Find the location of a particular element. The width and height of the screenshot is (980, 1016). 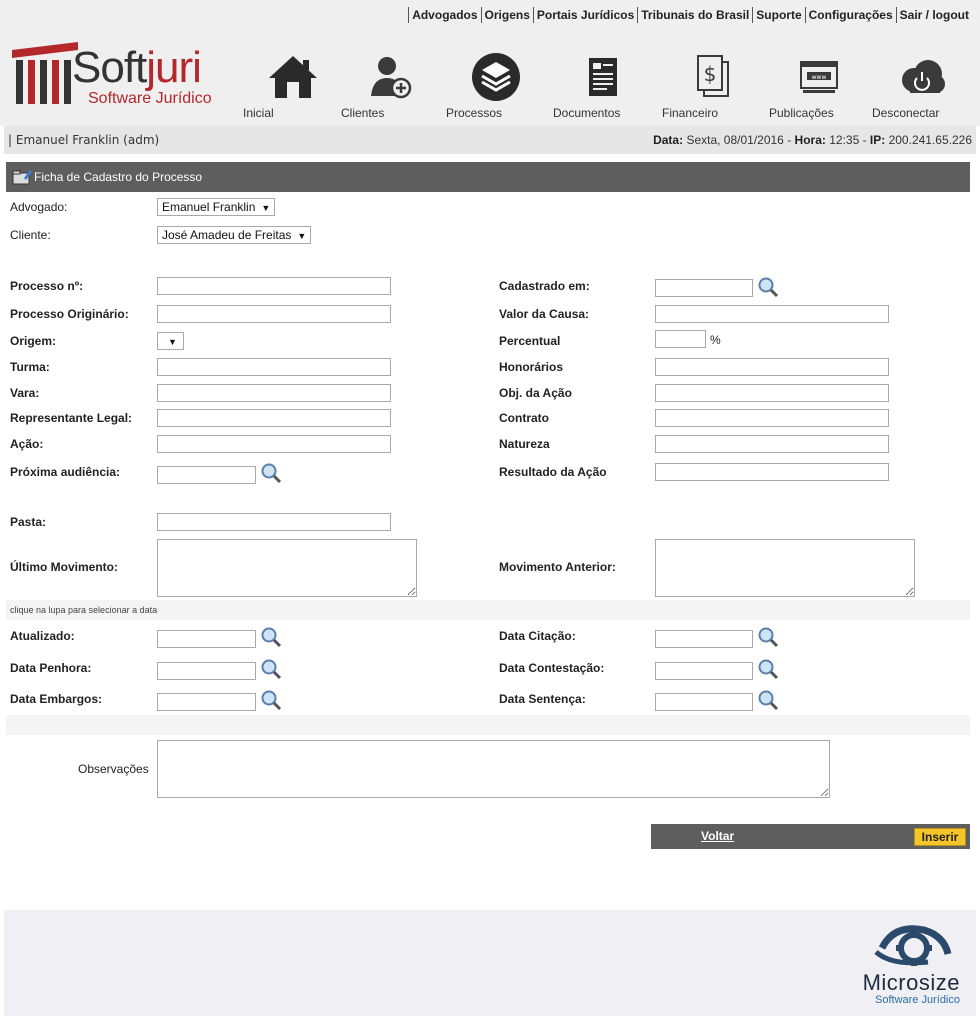

acao-label: Ação: is located at coordinates (27, 444).